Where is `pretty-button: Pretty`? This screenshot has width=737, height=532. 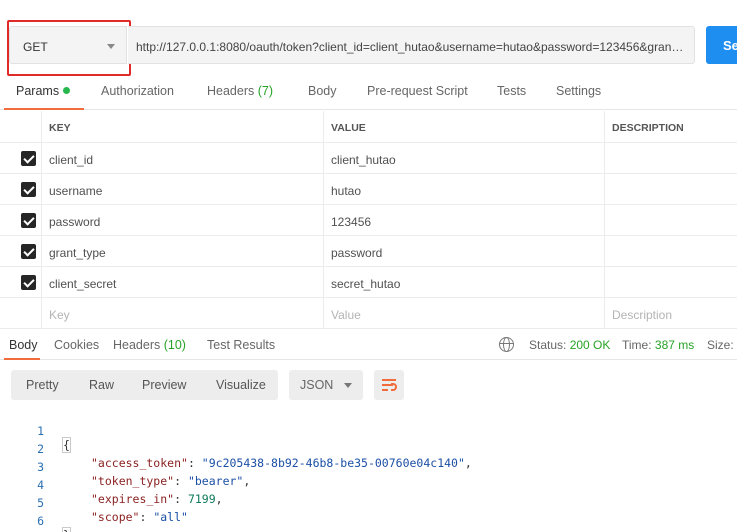 pretty-button: Pretty is located at coordinates (42, 385).